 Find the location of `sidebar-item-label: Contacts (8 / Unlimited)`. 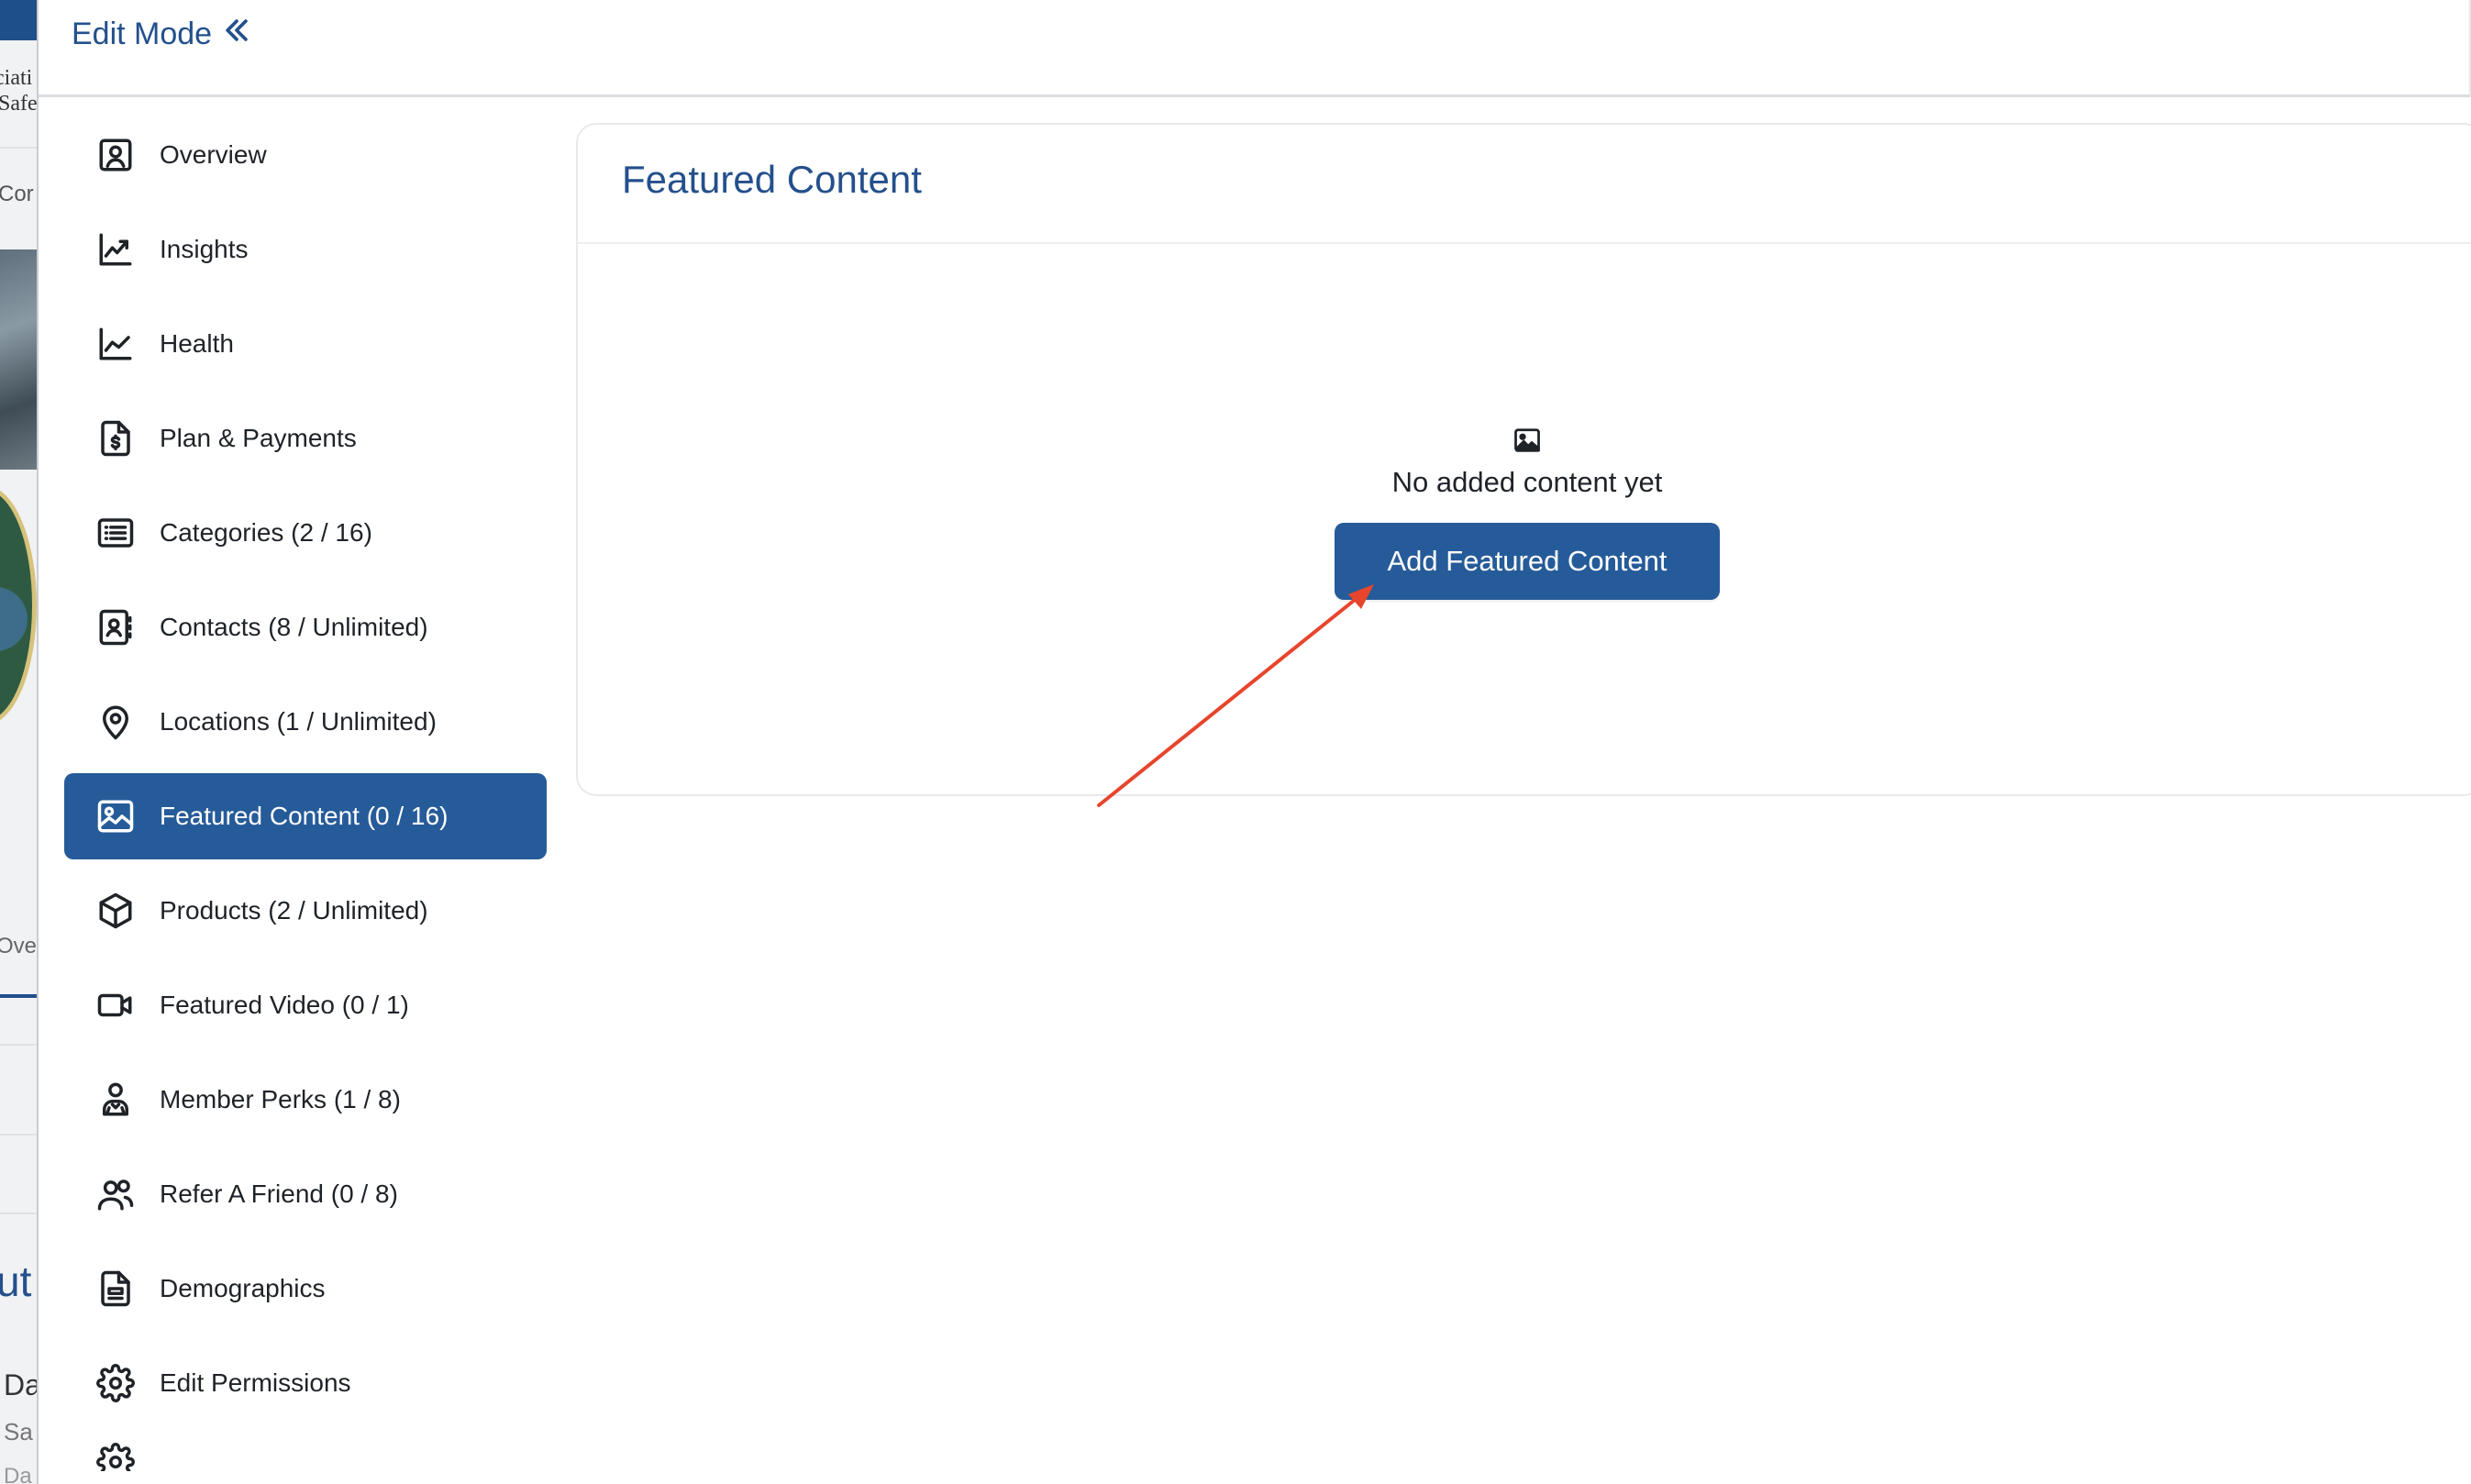

sidebar-item-label: Contacts (8 / Unlimited) is located at coordinates (294, 627).